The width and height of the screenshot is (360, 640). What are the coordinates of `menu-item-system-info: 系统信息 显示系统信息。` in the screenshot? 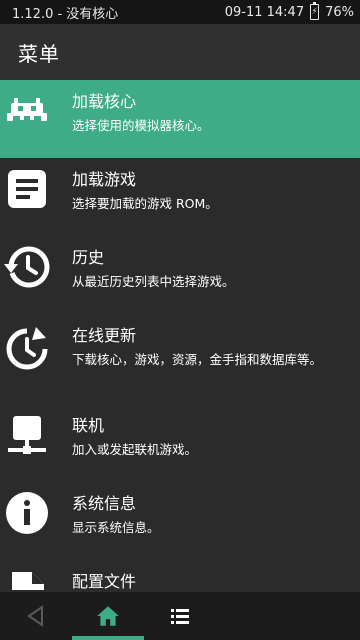 It's located at (180, 521).